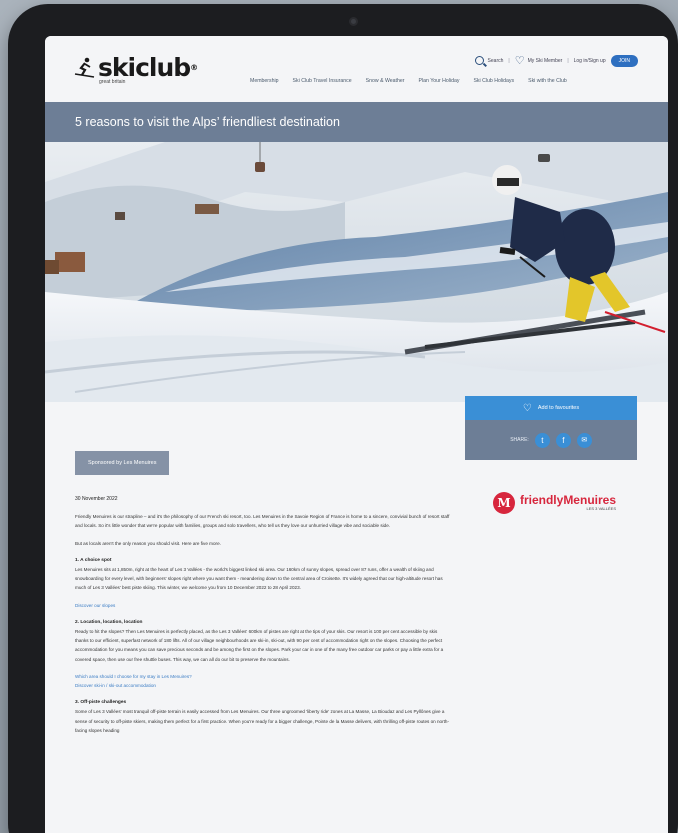  Describe the element at coordinates (84, 67) in the screenshot. I see `skier-icon` at that location.